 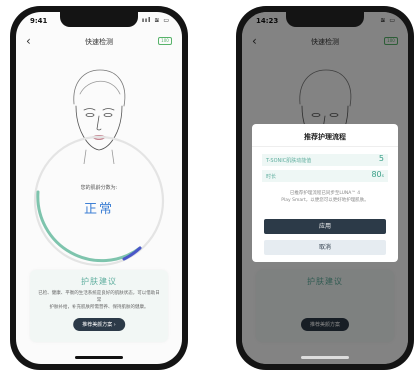 I want to click on dialog-note-line: Play Smart，以便您可以更好地护理肌肤。, so click(x=325, y=200).